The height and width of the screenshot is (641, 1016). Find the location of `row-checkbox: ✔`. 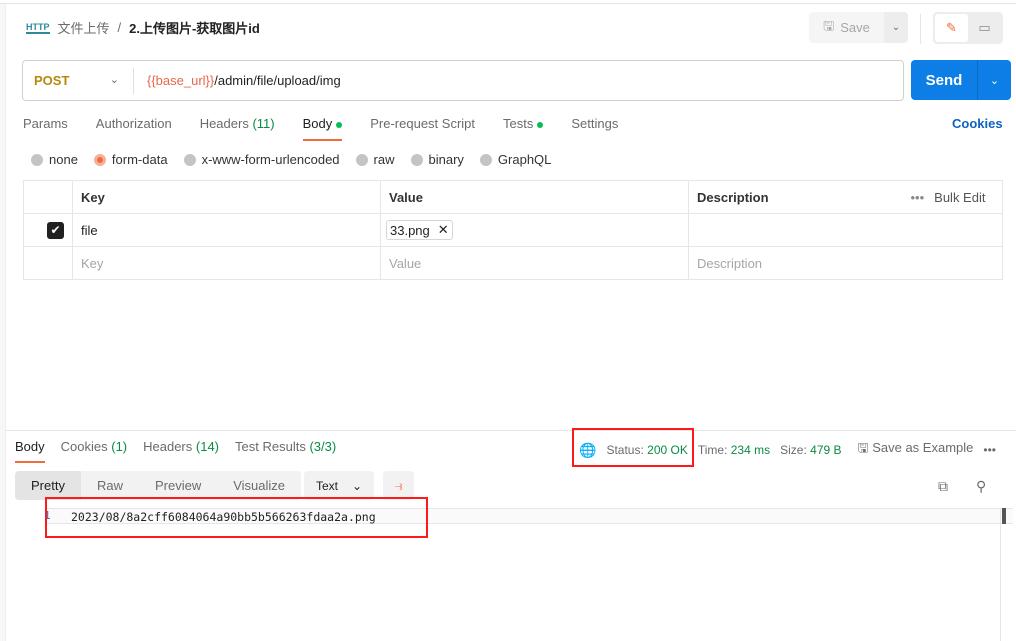

row-checkbox: ✔ is located at coordinates (55, 230).